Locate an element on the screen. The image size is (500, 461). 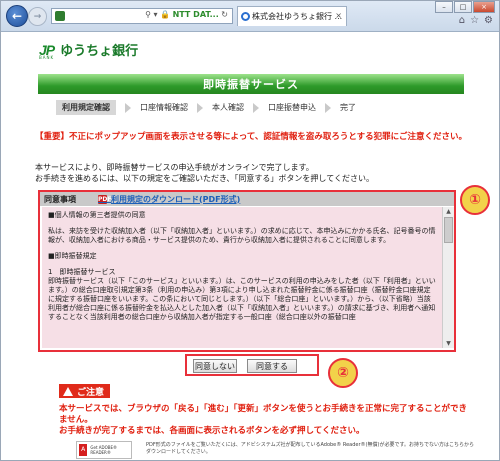
terms-download-label: 利用規定のダウンロード(PDF形式) is located at coordinates (175, 199).